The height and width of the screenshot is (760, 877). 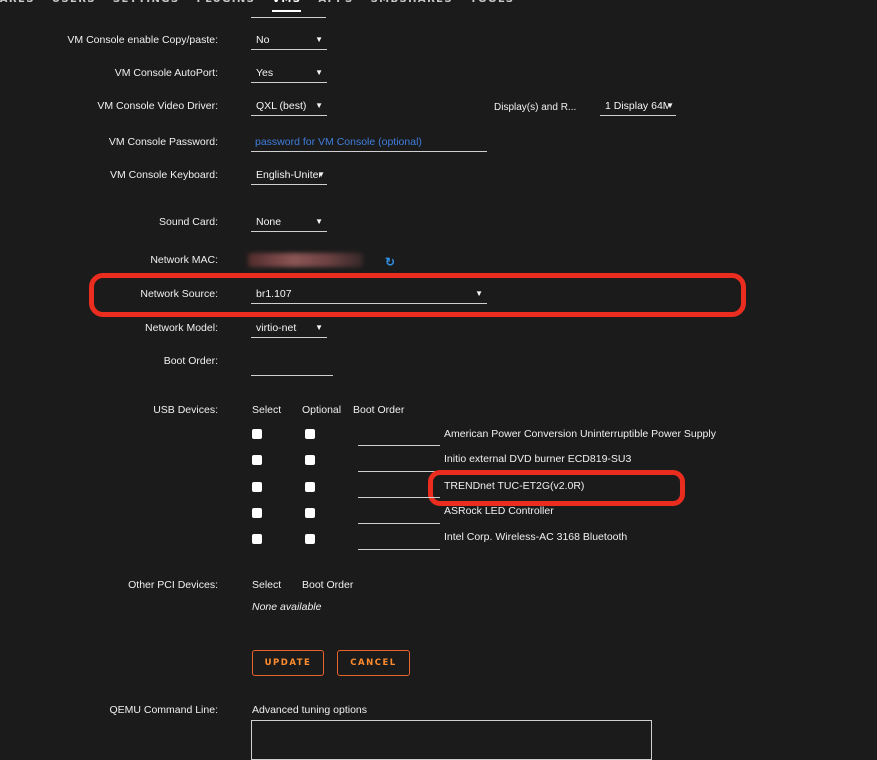 I want to click on usb-device-name: Initio external DVD burner ECD819-SU3, so click(x=538, y=459).